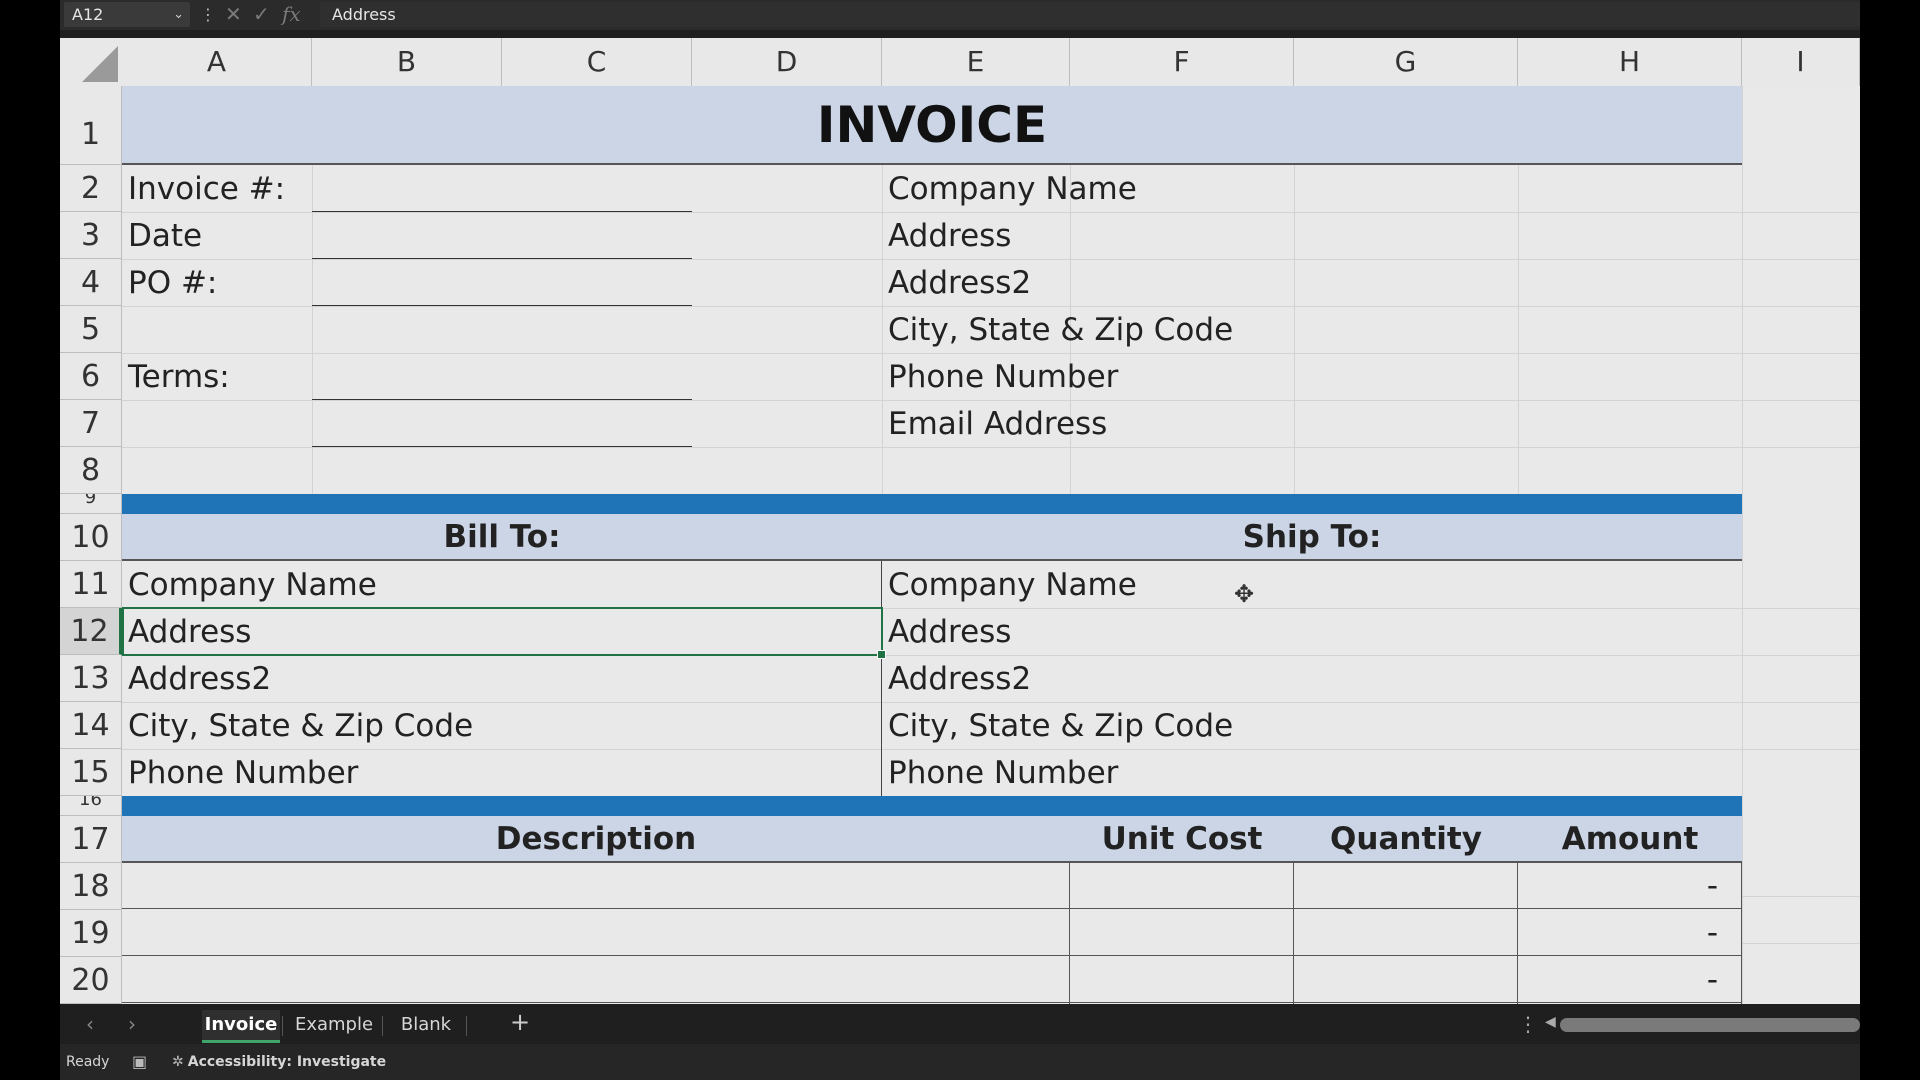  Describe the element at coordinates (1090, 14) in the screenshot. I see `formula-input: Address` at that location.